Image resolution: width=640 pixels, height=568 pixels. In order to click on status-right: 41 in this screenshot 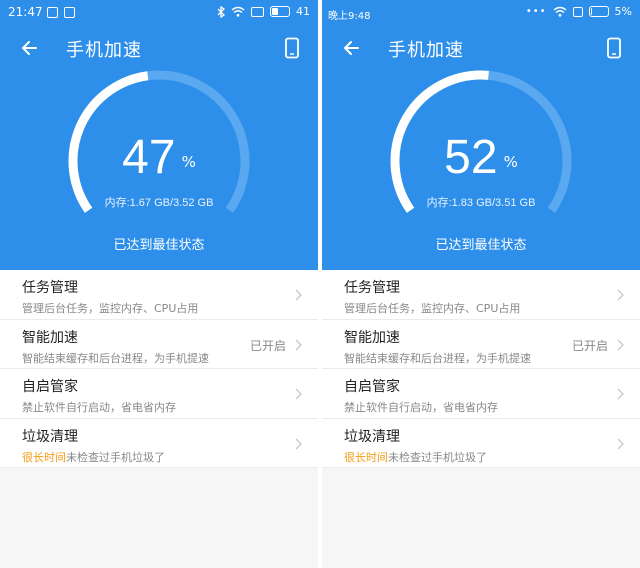, I will do `click(263, 11)`.